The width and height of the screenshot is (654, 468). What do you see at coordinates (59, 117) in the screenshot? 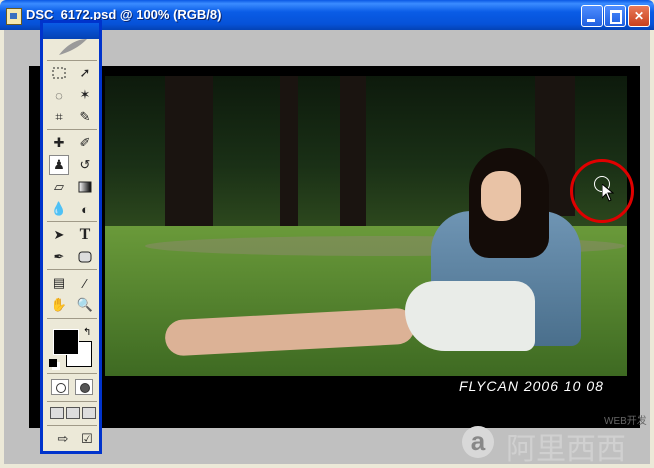
I see `crop-icon: ⌗` at bounding box center [59, 117].